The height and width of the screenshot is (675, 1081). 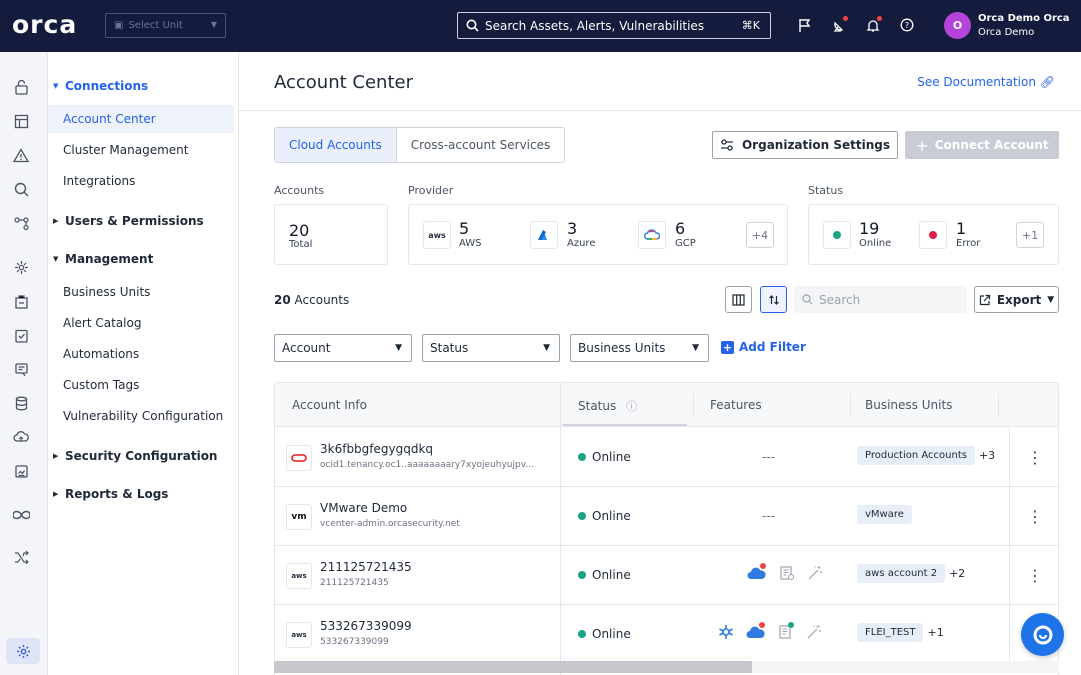 What do you see at coordinates (21, 403) in the screenshot?
I see `database-icon` at bounding box center [21, 403].